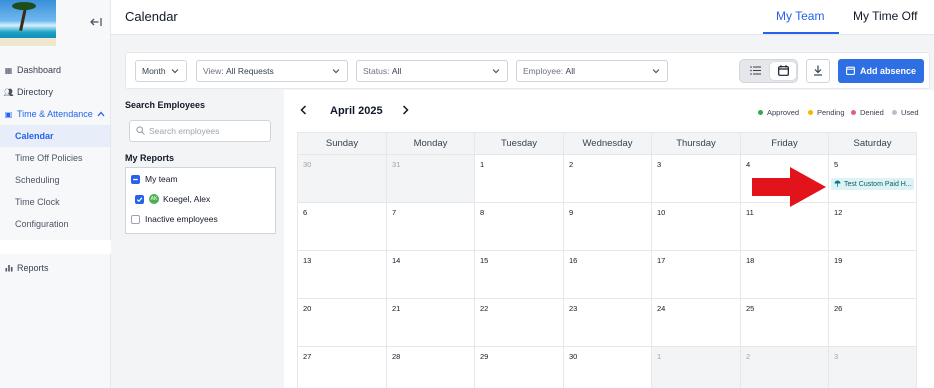 Image resolution: width=934 pixels, height=388 pixels. I want to click on calendar-day-cell: 8, so click(518, 227).